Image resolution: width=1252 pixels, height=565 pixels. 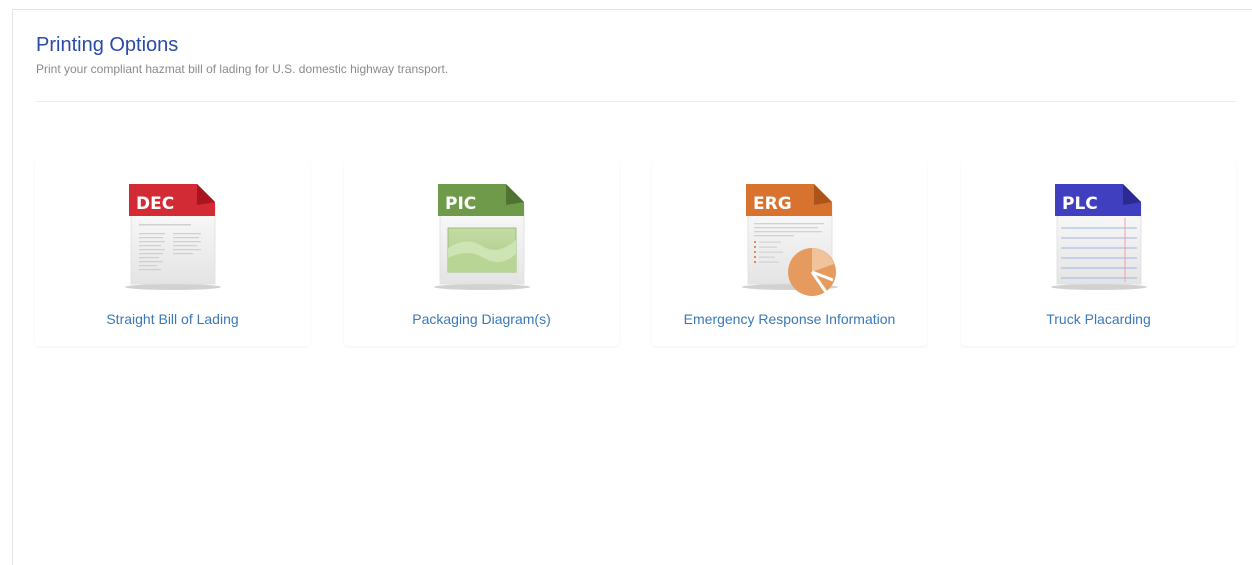 I want to click on page-title: Printing Options, so click(x=107, y=45).